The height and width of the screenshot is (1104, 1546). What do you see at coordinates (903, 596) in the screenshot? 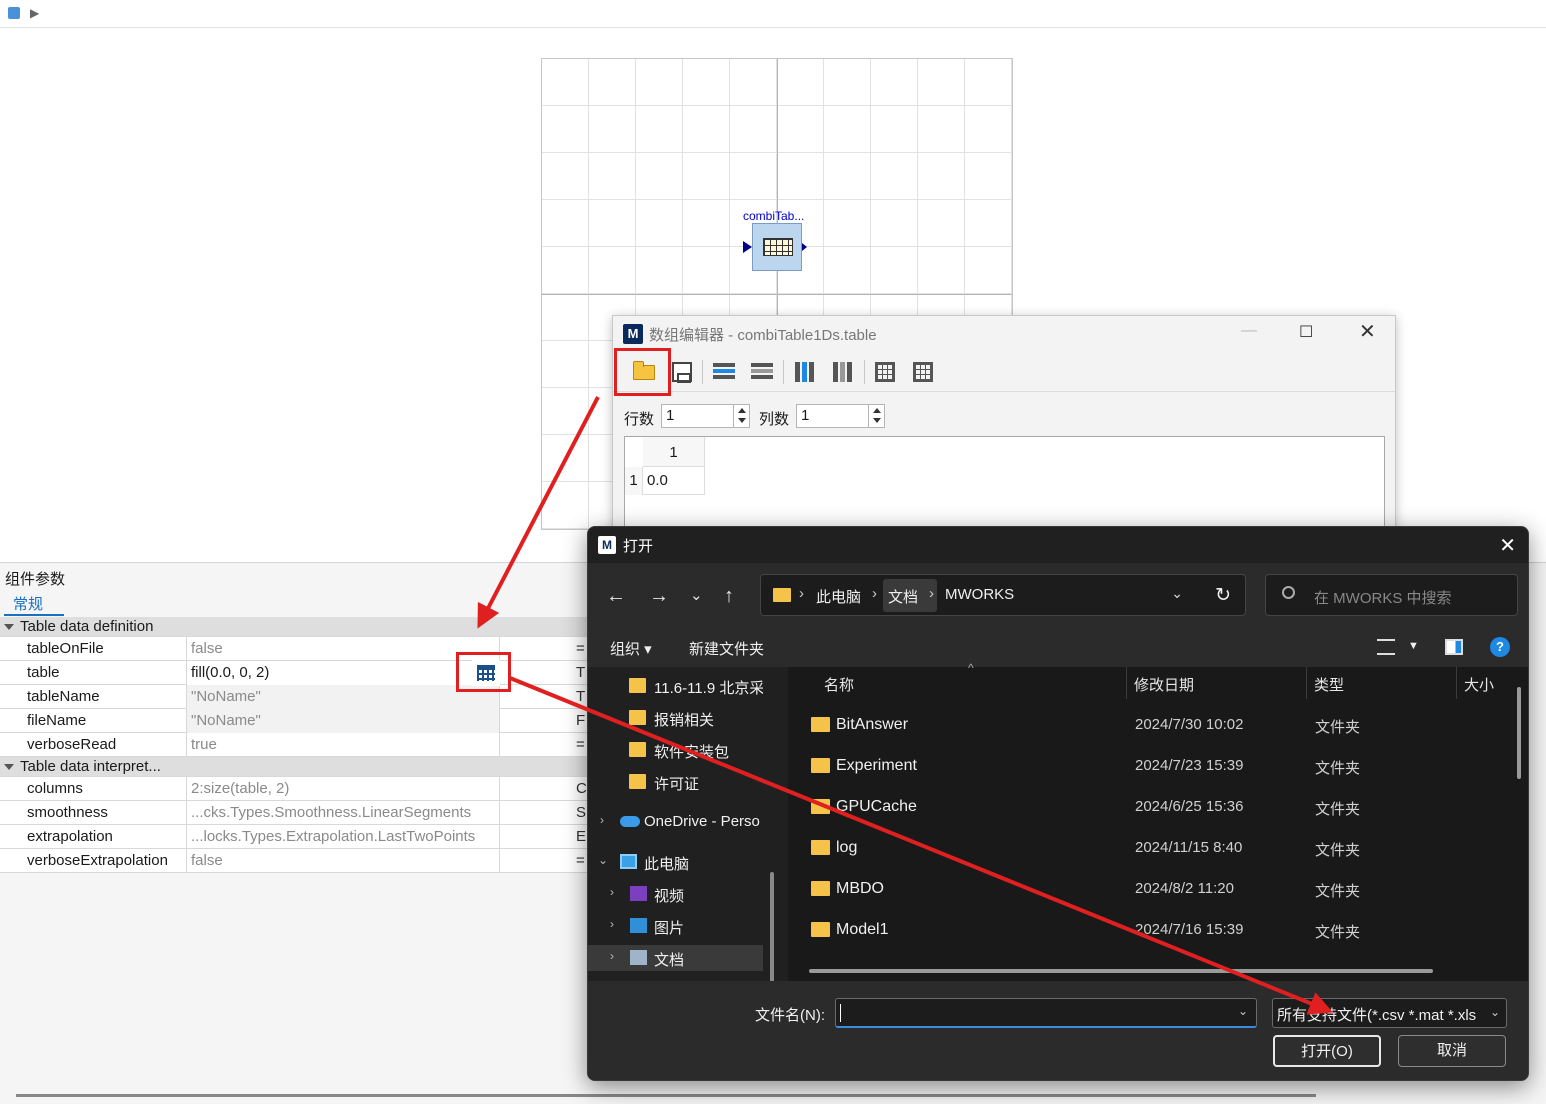
I see `breadcrumb-documents: 文档` at bounding box center [903, 596].